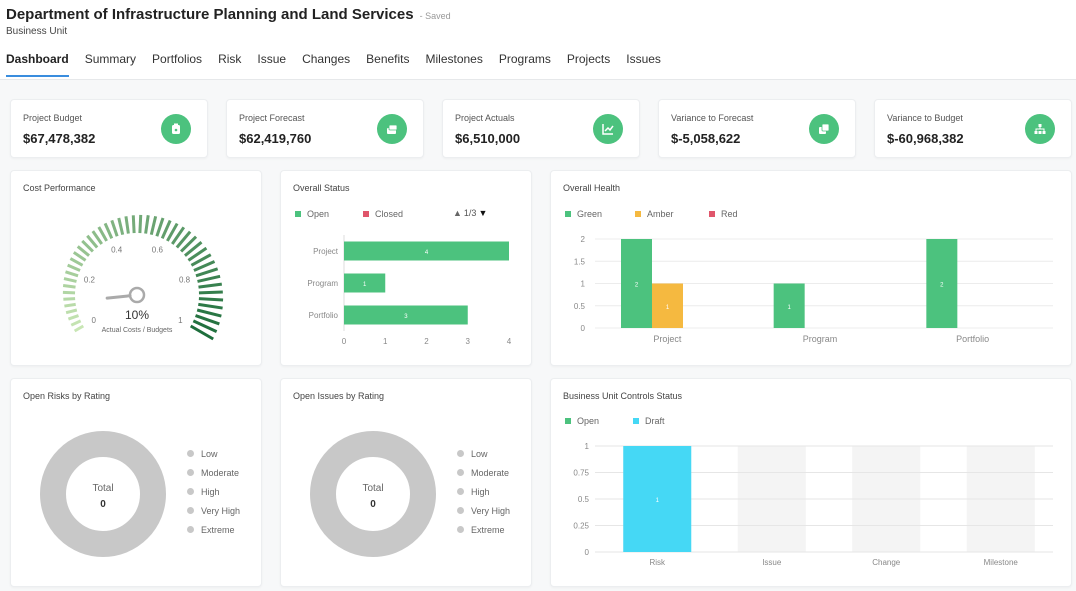 The image size is (1076, 591). What do you see at coordinates (344, 341) in the screenshot?
I see `x-tick-label: 0` at bounding box center [344, 341].